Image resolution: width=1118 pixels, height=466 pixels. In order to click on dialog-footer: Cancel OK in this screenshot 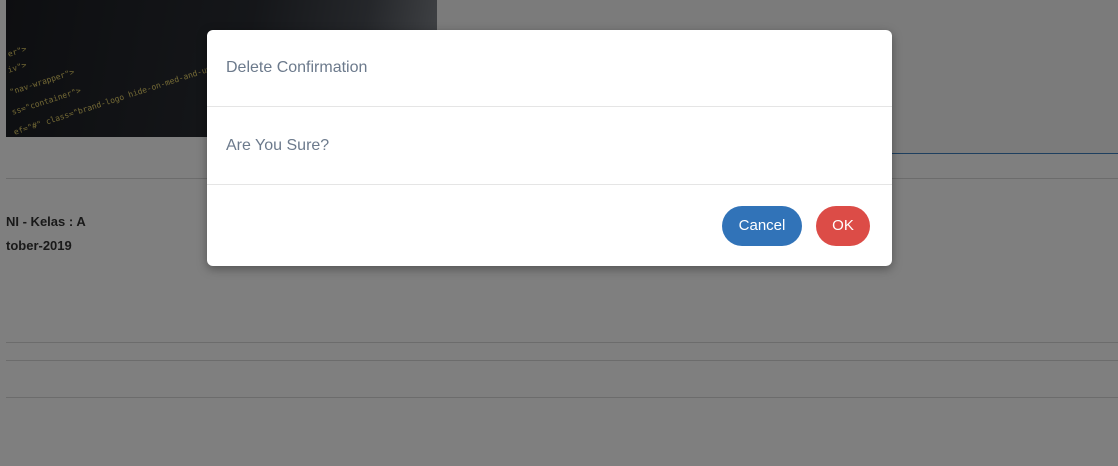, I will do `click(549, 225)`.